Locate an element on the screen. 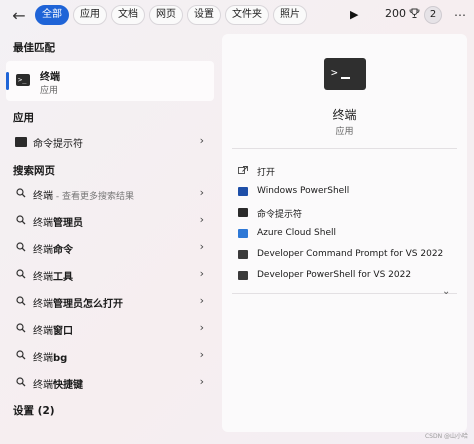 This screenshot has height=444, width=474. avatar: 2 is located at coordinates (433, 15).